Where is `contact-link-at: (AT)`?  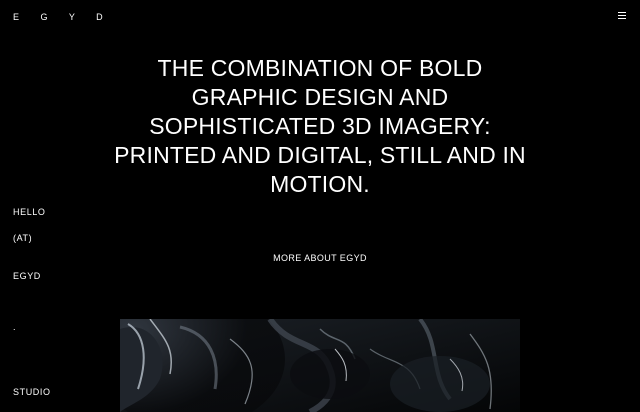 contact-link-at: (AT) is located at coordinates (22, 238).